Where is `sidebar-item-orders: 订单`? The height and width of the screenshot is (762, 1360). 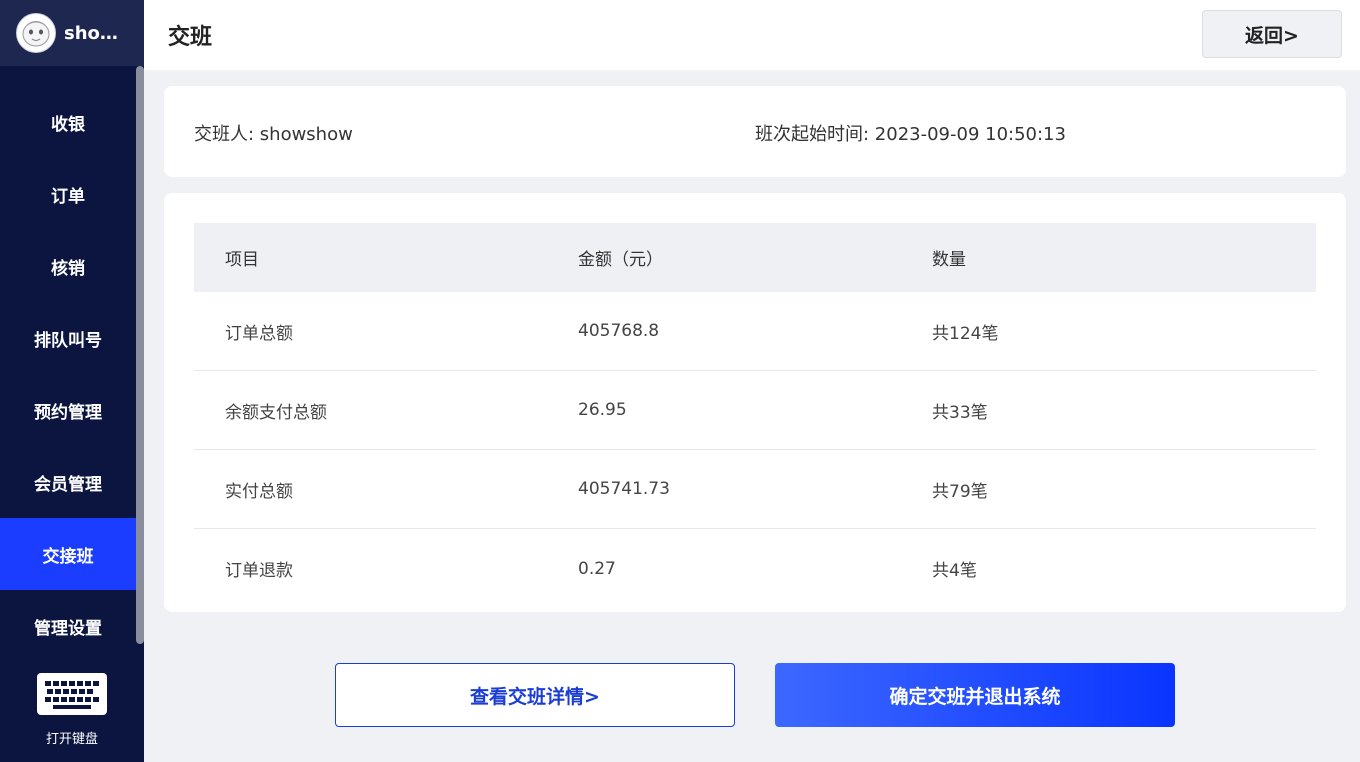
sidebar-item-orders: 订单 is located at coordinates (68, 194).